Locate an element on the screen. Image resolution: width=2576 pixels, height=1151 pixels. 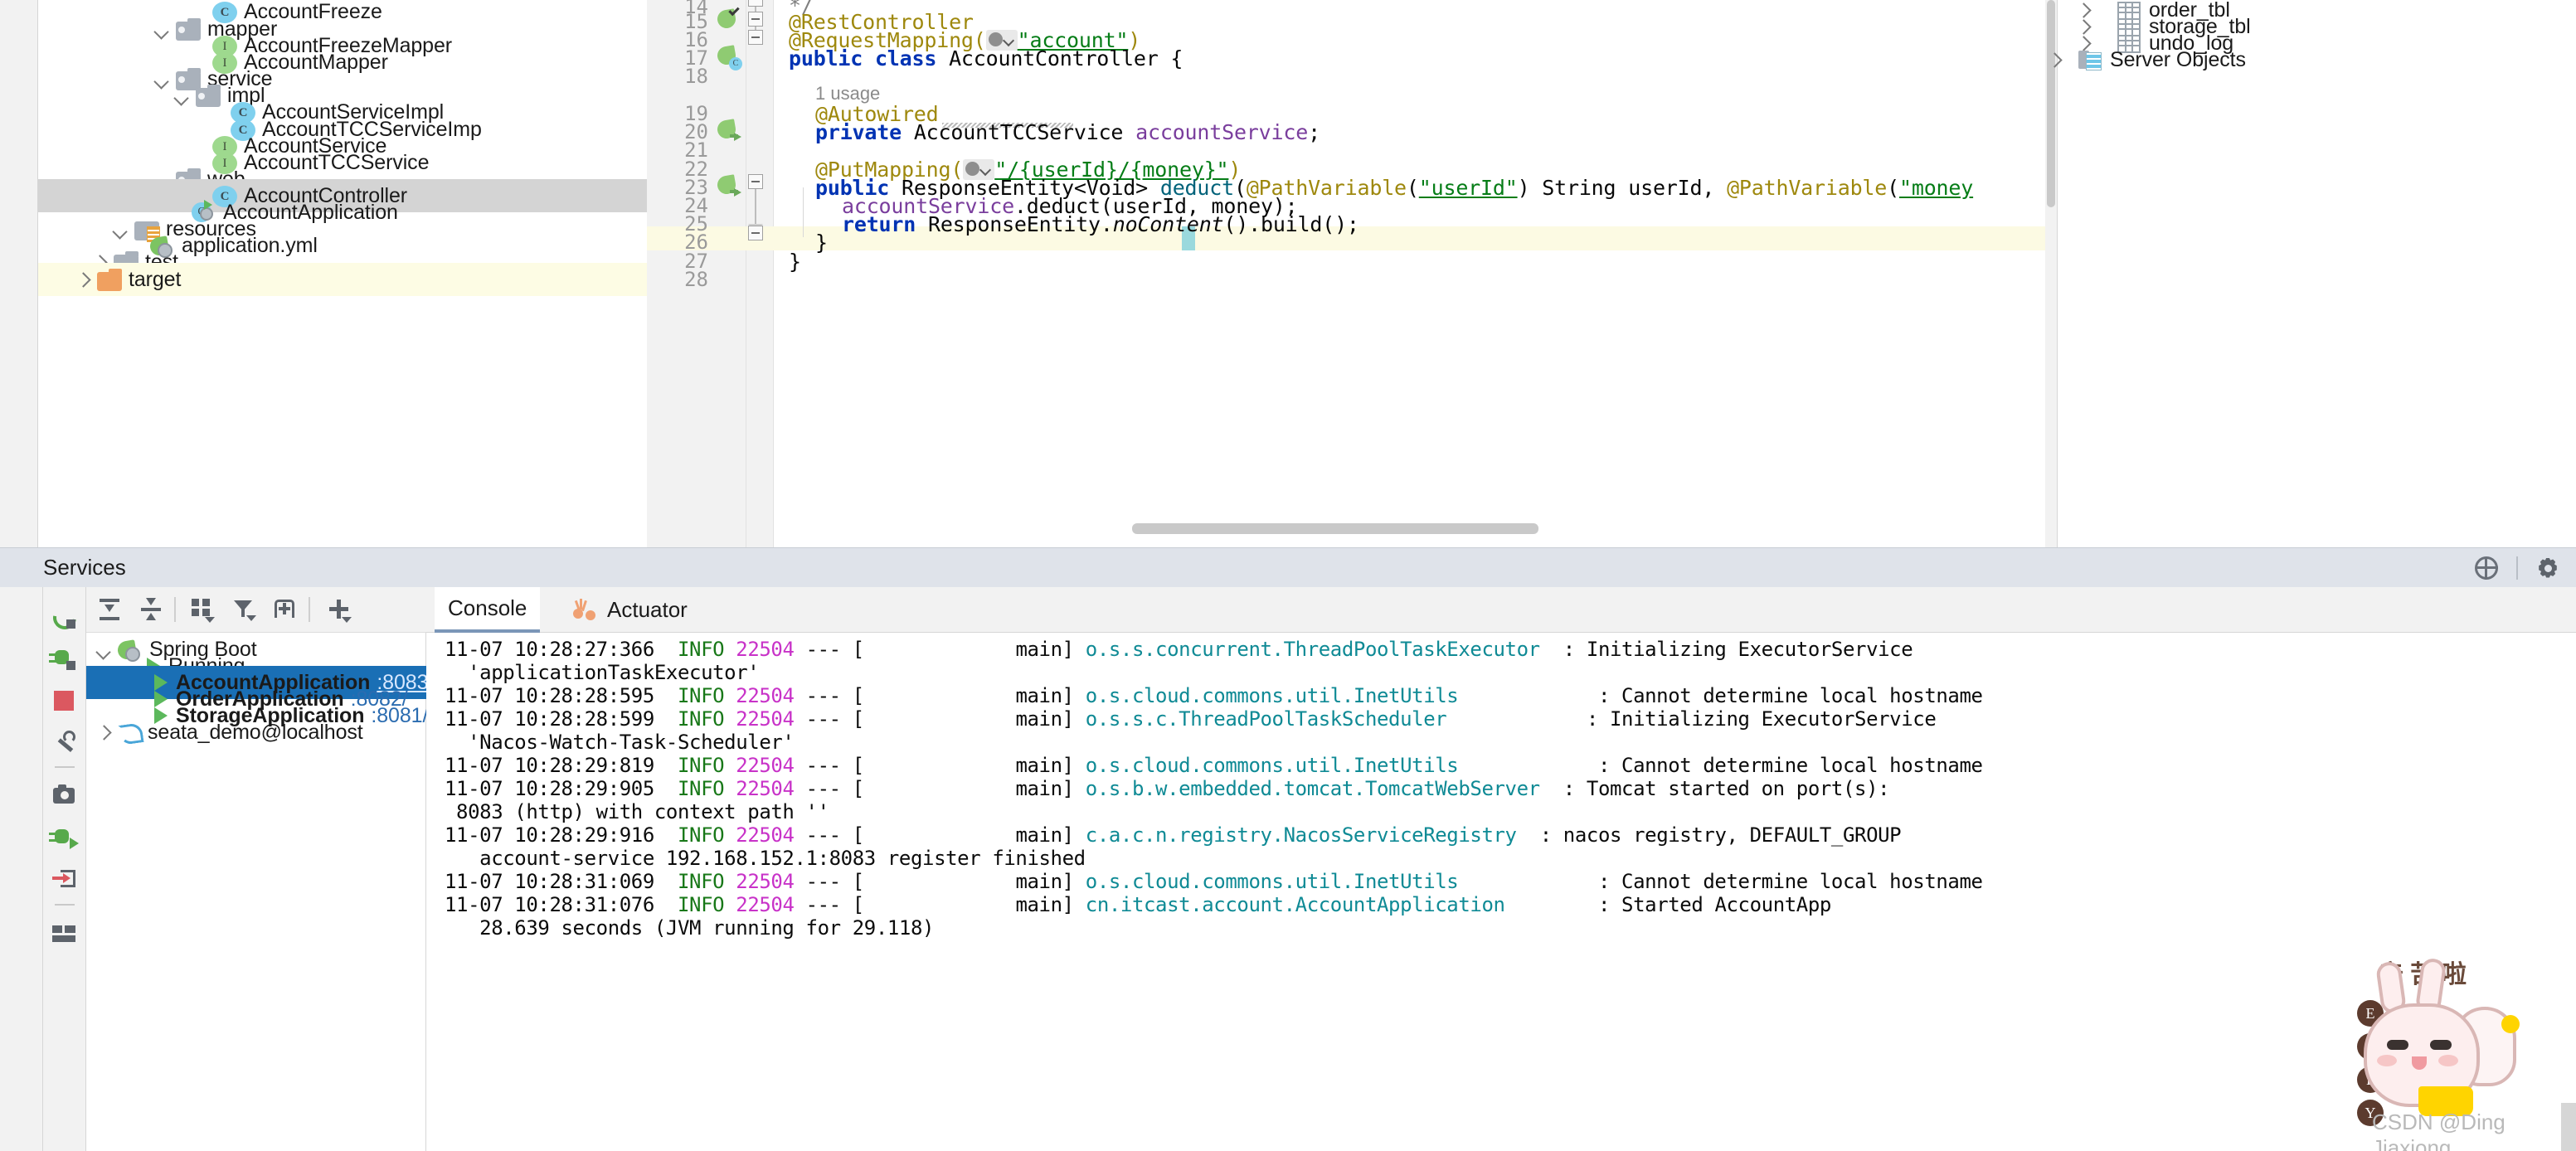
fold-line is located at coordinates (755, 207).